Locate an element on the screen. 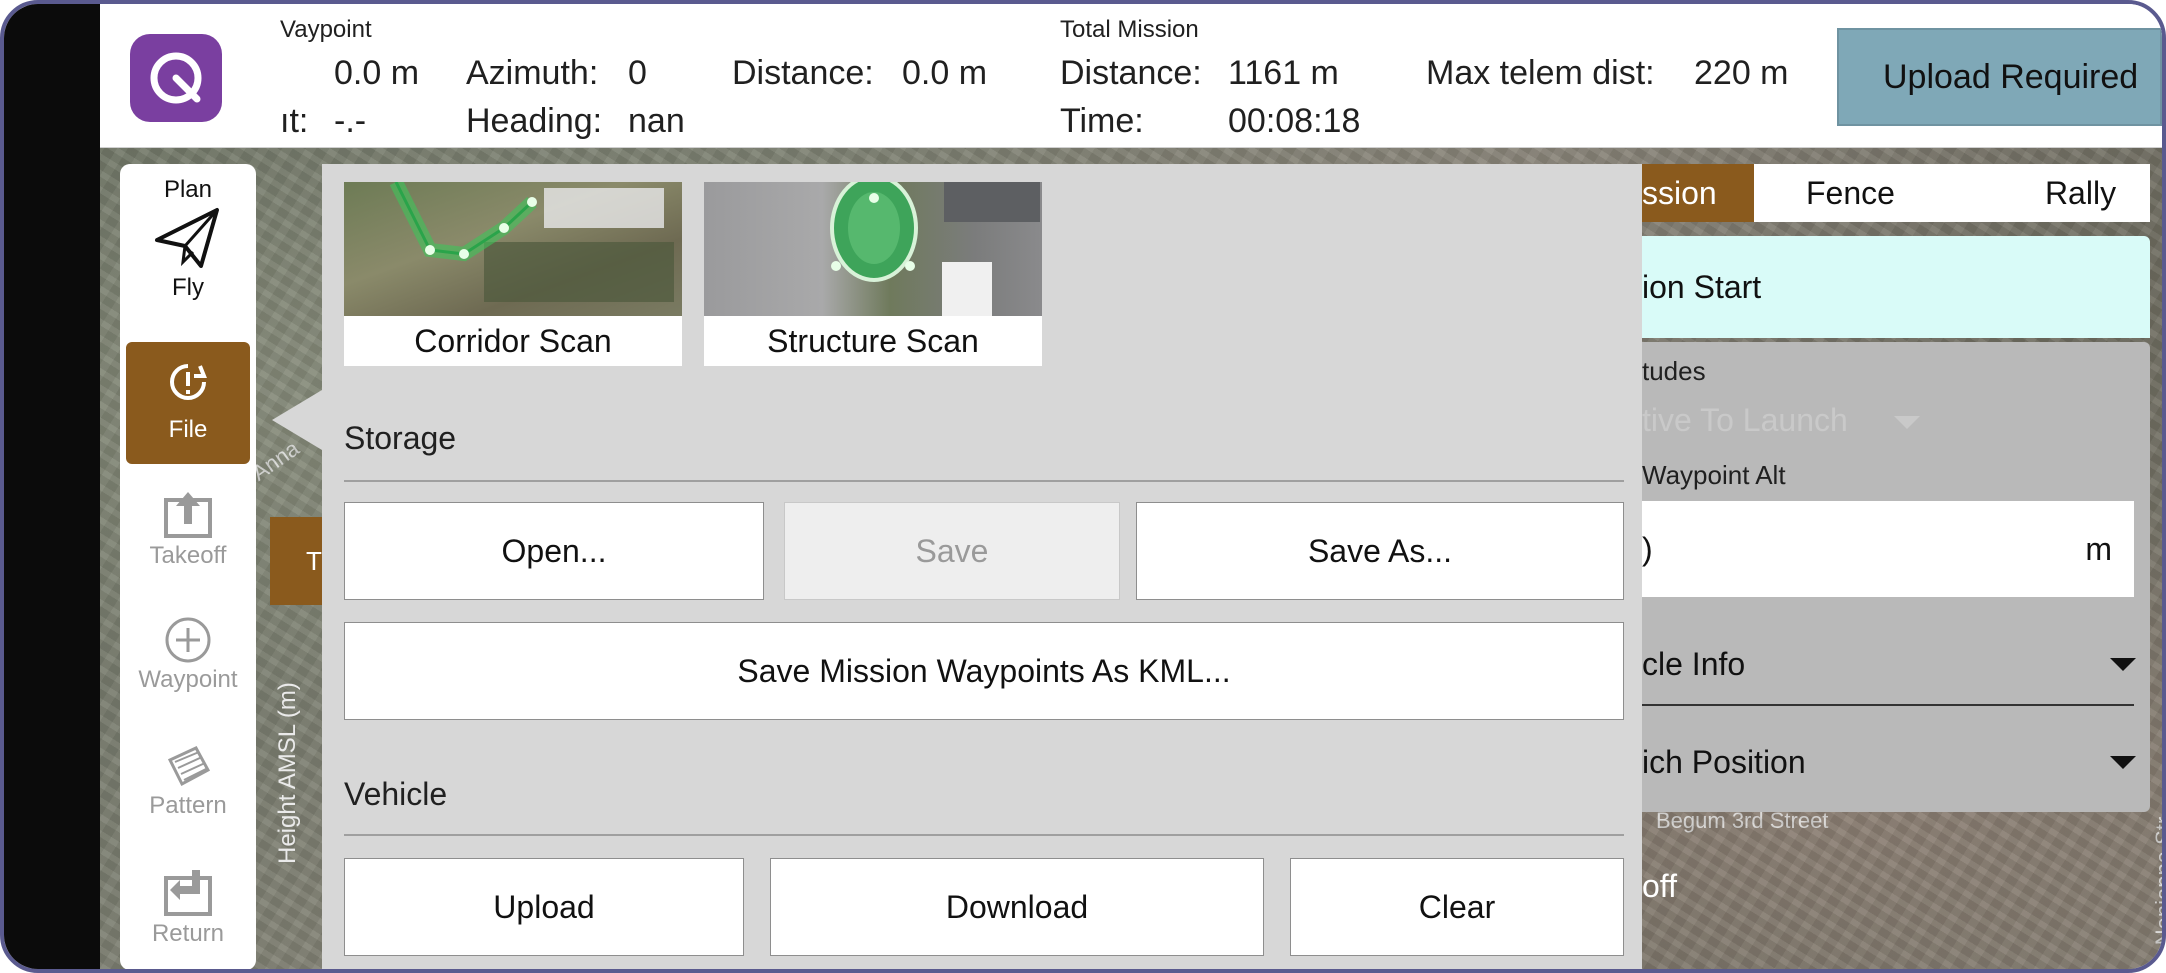 The image size is (2166, 973). return-arrow-icon is located at coordinates (188, 893).